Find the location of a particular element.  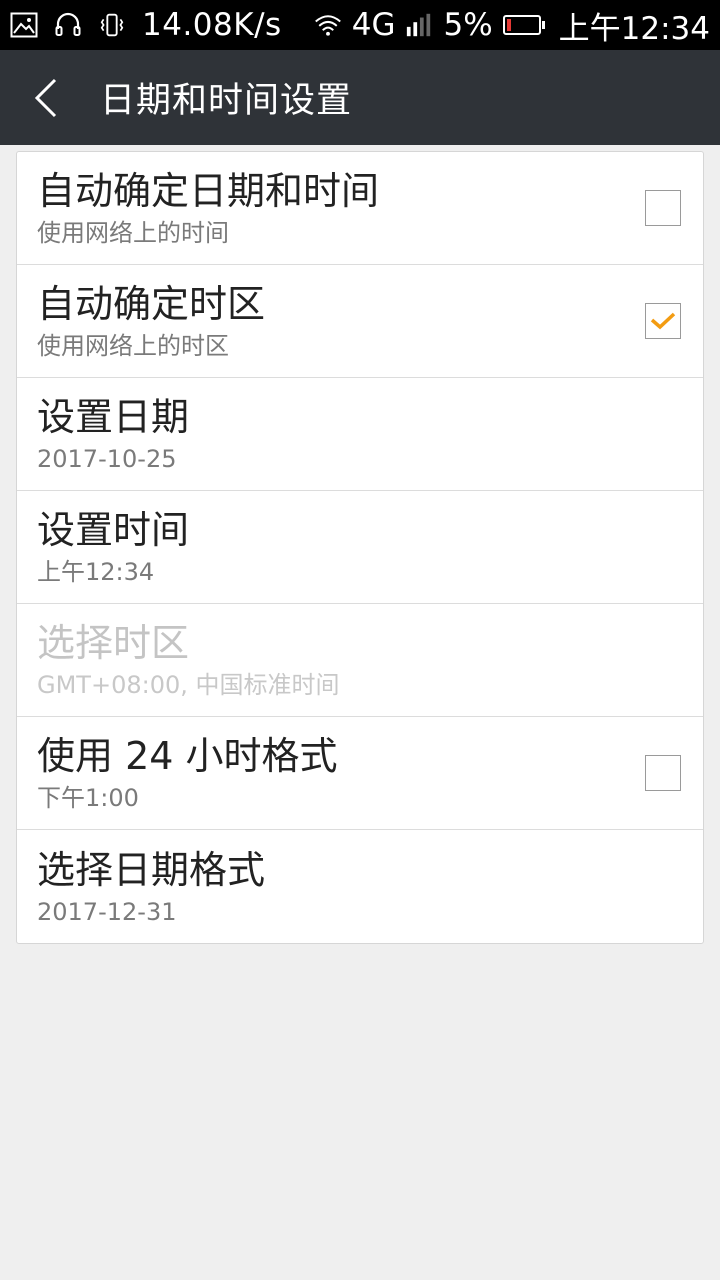

status-bar: 14.08K/s 4G 5% 上午12:34 is located at coordinates (360, 25).